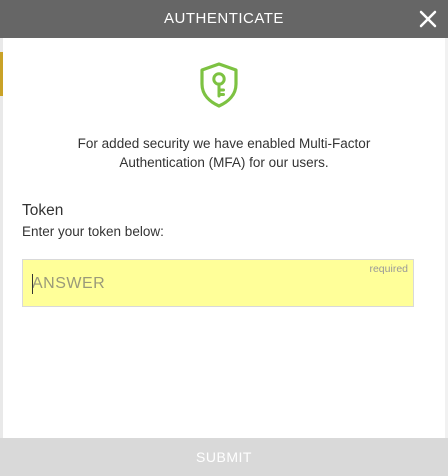  What do you see at coordinates (43, 210) in the screenshot?
I see `token-label: Token` at bounding box center [43, 210].